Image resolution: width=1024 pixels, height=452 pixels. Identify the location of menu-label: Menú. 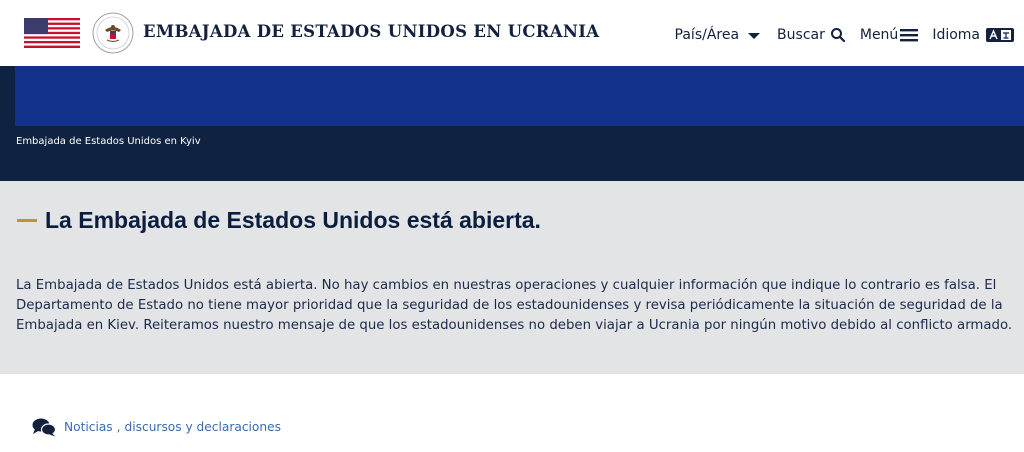
(879, 35).